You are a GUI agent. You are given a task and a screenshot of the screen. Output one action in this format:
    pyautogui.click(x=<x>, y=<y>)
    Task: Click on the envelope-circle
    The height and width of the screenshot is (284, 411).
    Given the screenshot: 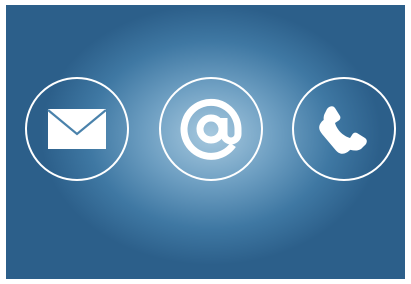 What is the action you would take?
    pyautogui.click(x=77, y=129)
    